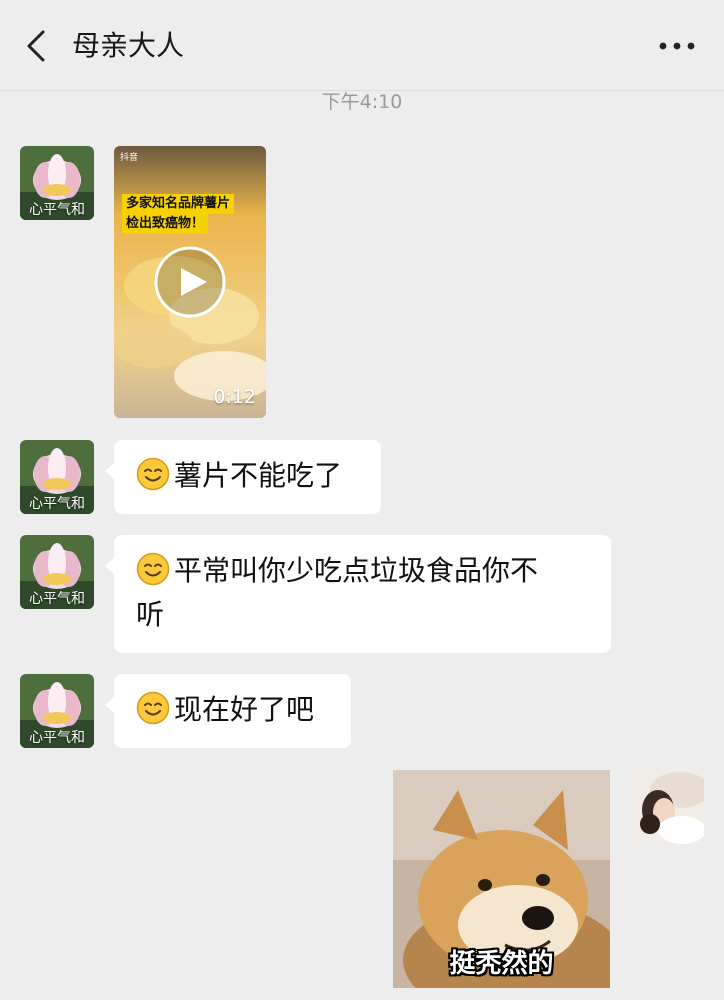 The image size is (724, 1000). I want to click on video-message: 抖音 多家知名品牌薯片 检出致癌物！ 0:12, so click(190, 282).